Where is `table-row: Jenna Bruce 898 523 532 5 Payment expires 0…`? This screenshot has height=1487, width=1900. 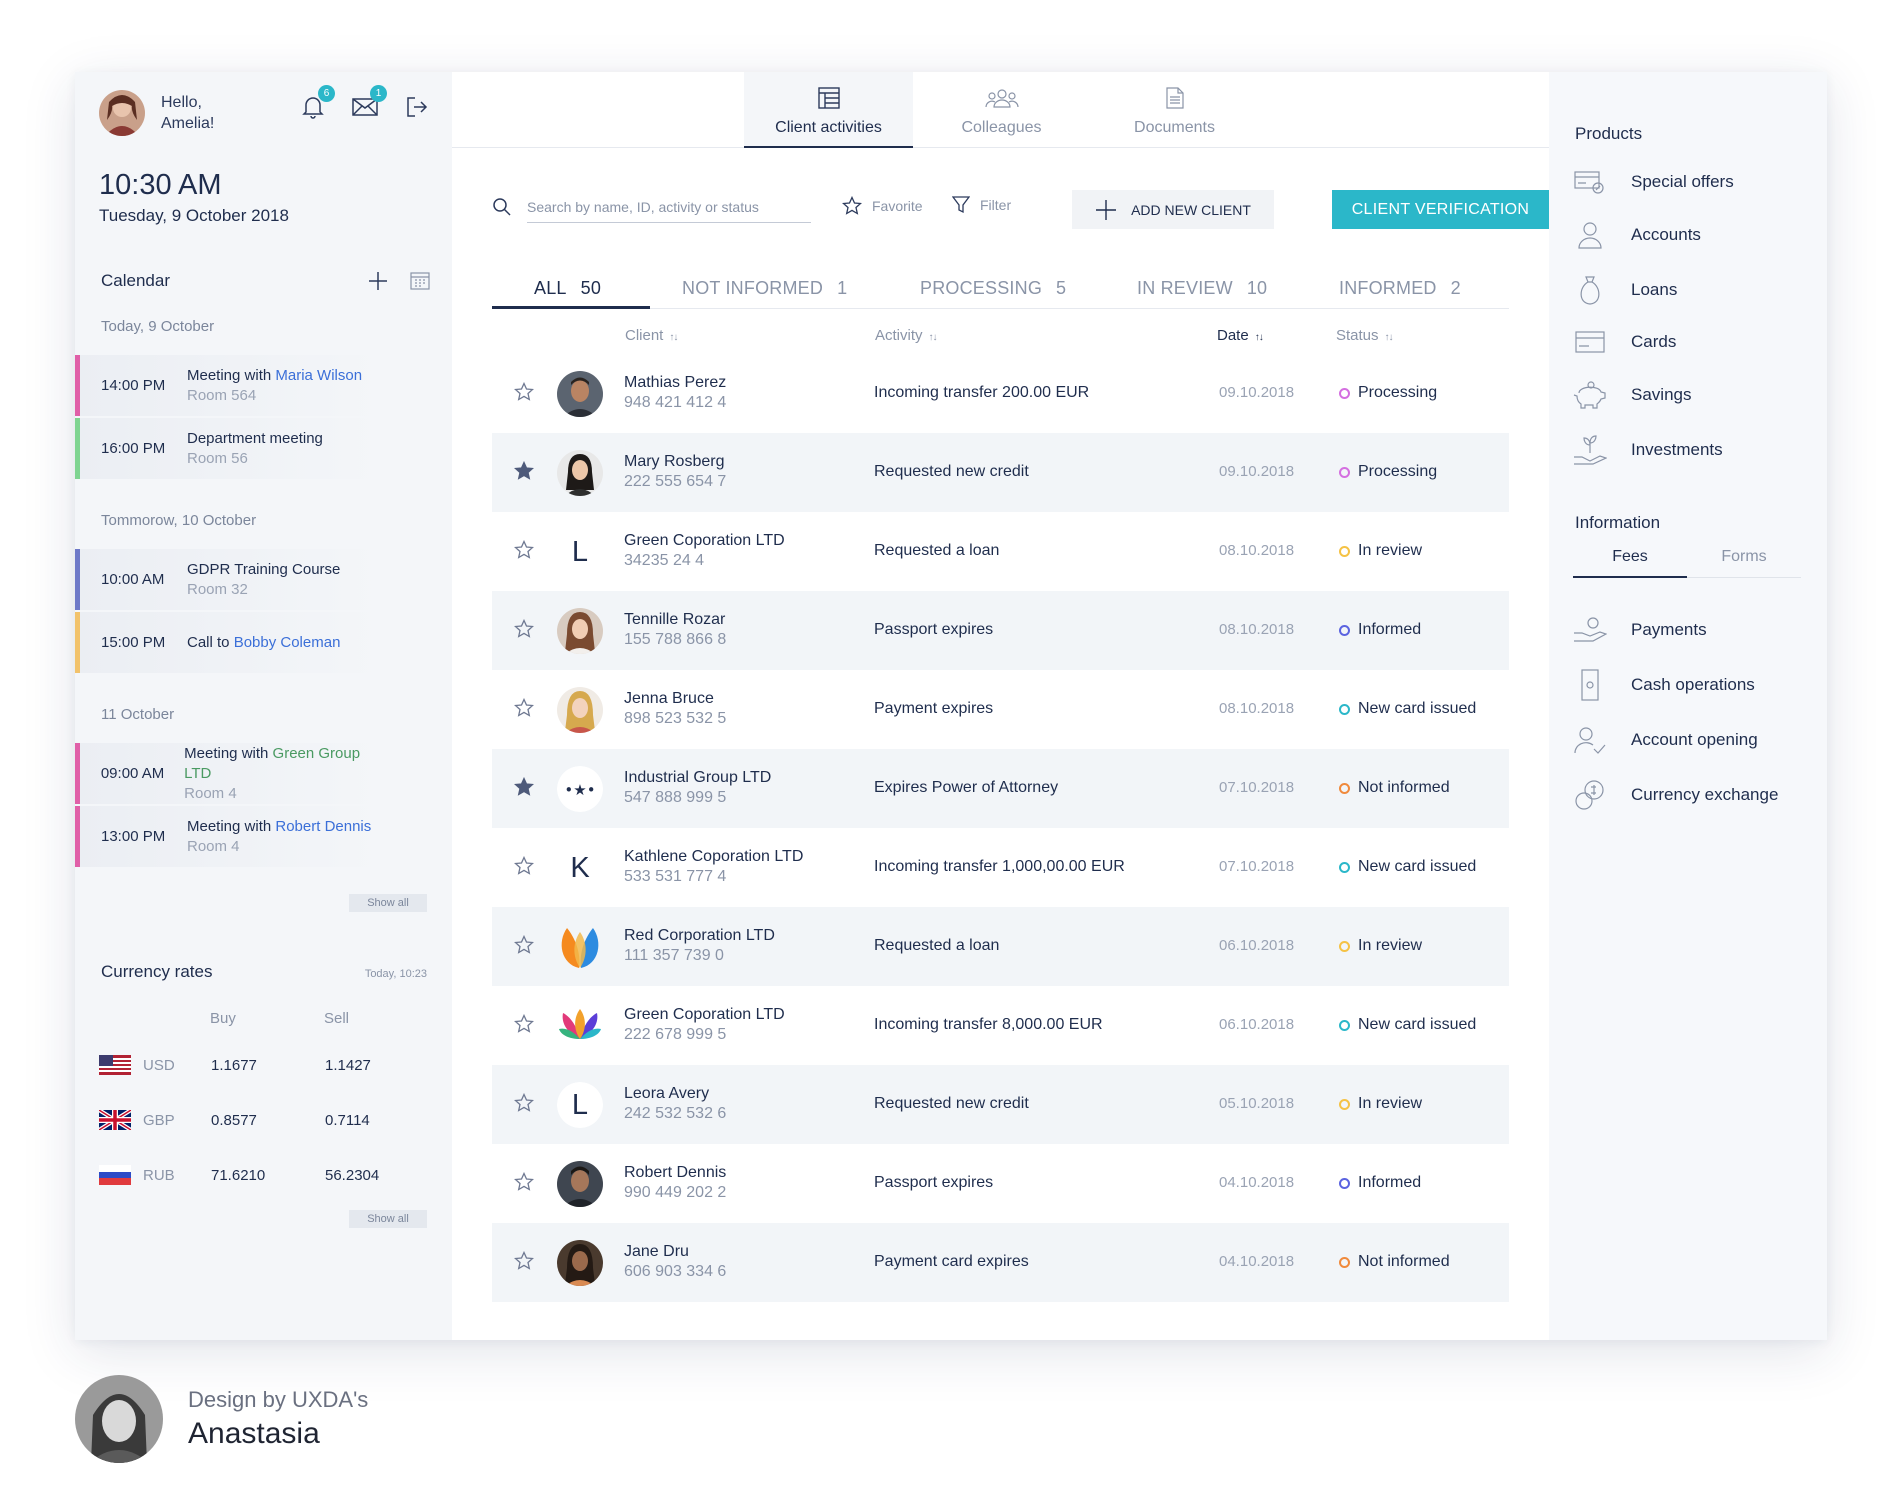
table-row: Jenna Bruce 898 523 532 5 Payment expires 0… is located at coordinates (1000, 709).